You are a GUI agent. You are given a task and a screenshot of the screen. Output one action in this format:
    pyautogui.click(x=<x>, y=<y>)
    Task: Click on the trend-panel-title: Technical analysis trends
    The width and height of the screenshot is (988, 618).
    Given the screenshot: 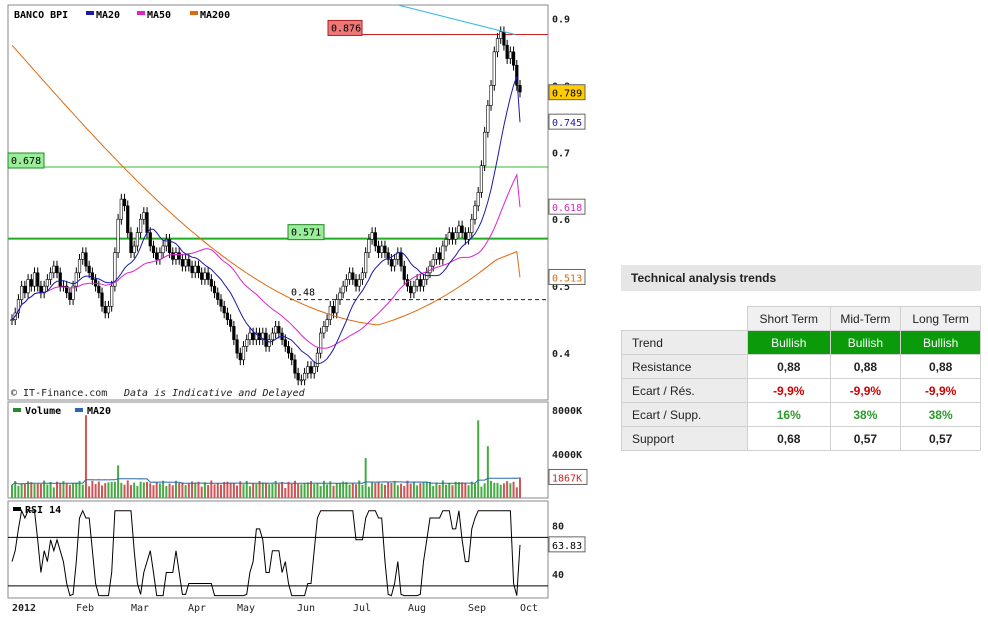 What is the action you would take?
    pyautogui.click(x=801, y=278)
    